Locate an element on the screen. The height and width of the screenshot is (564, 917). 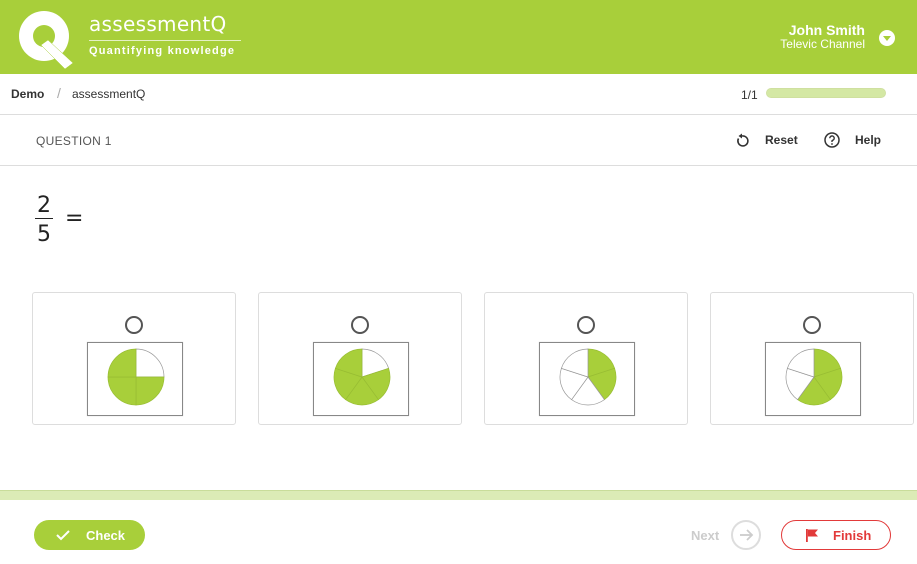
reset-button: Reset is located at coordinates (781, 140).